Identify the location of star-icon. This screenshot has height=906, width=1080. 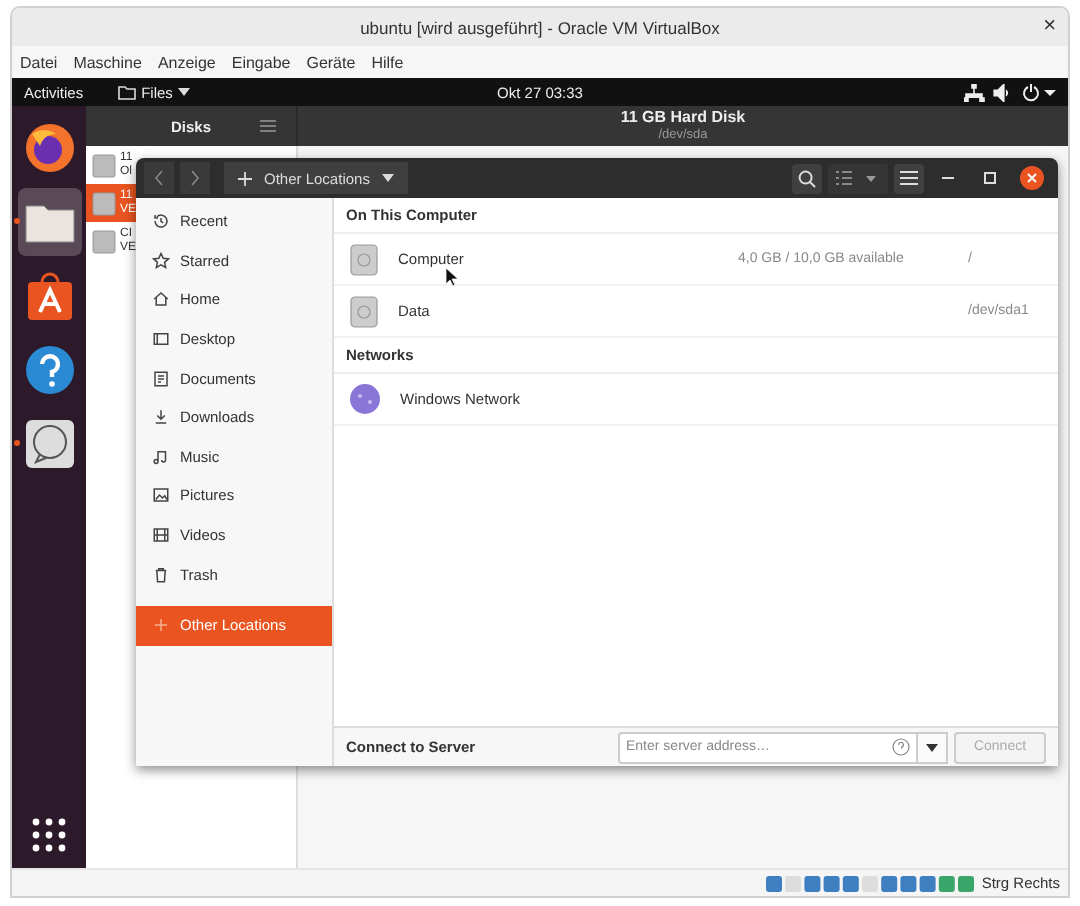
(161, 260).